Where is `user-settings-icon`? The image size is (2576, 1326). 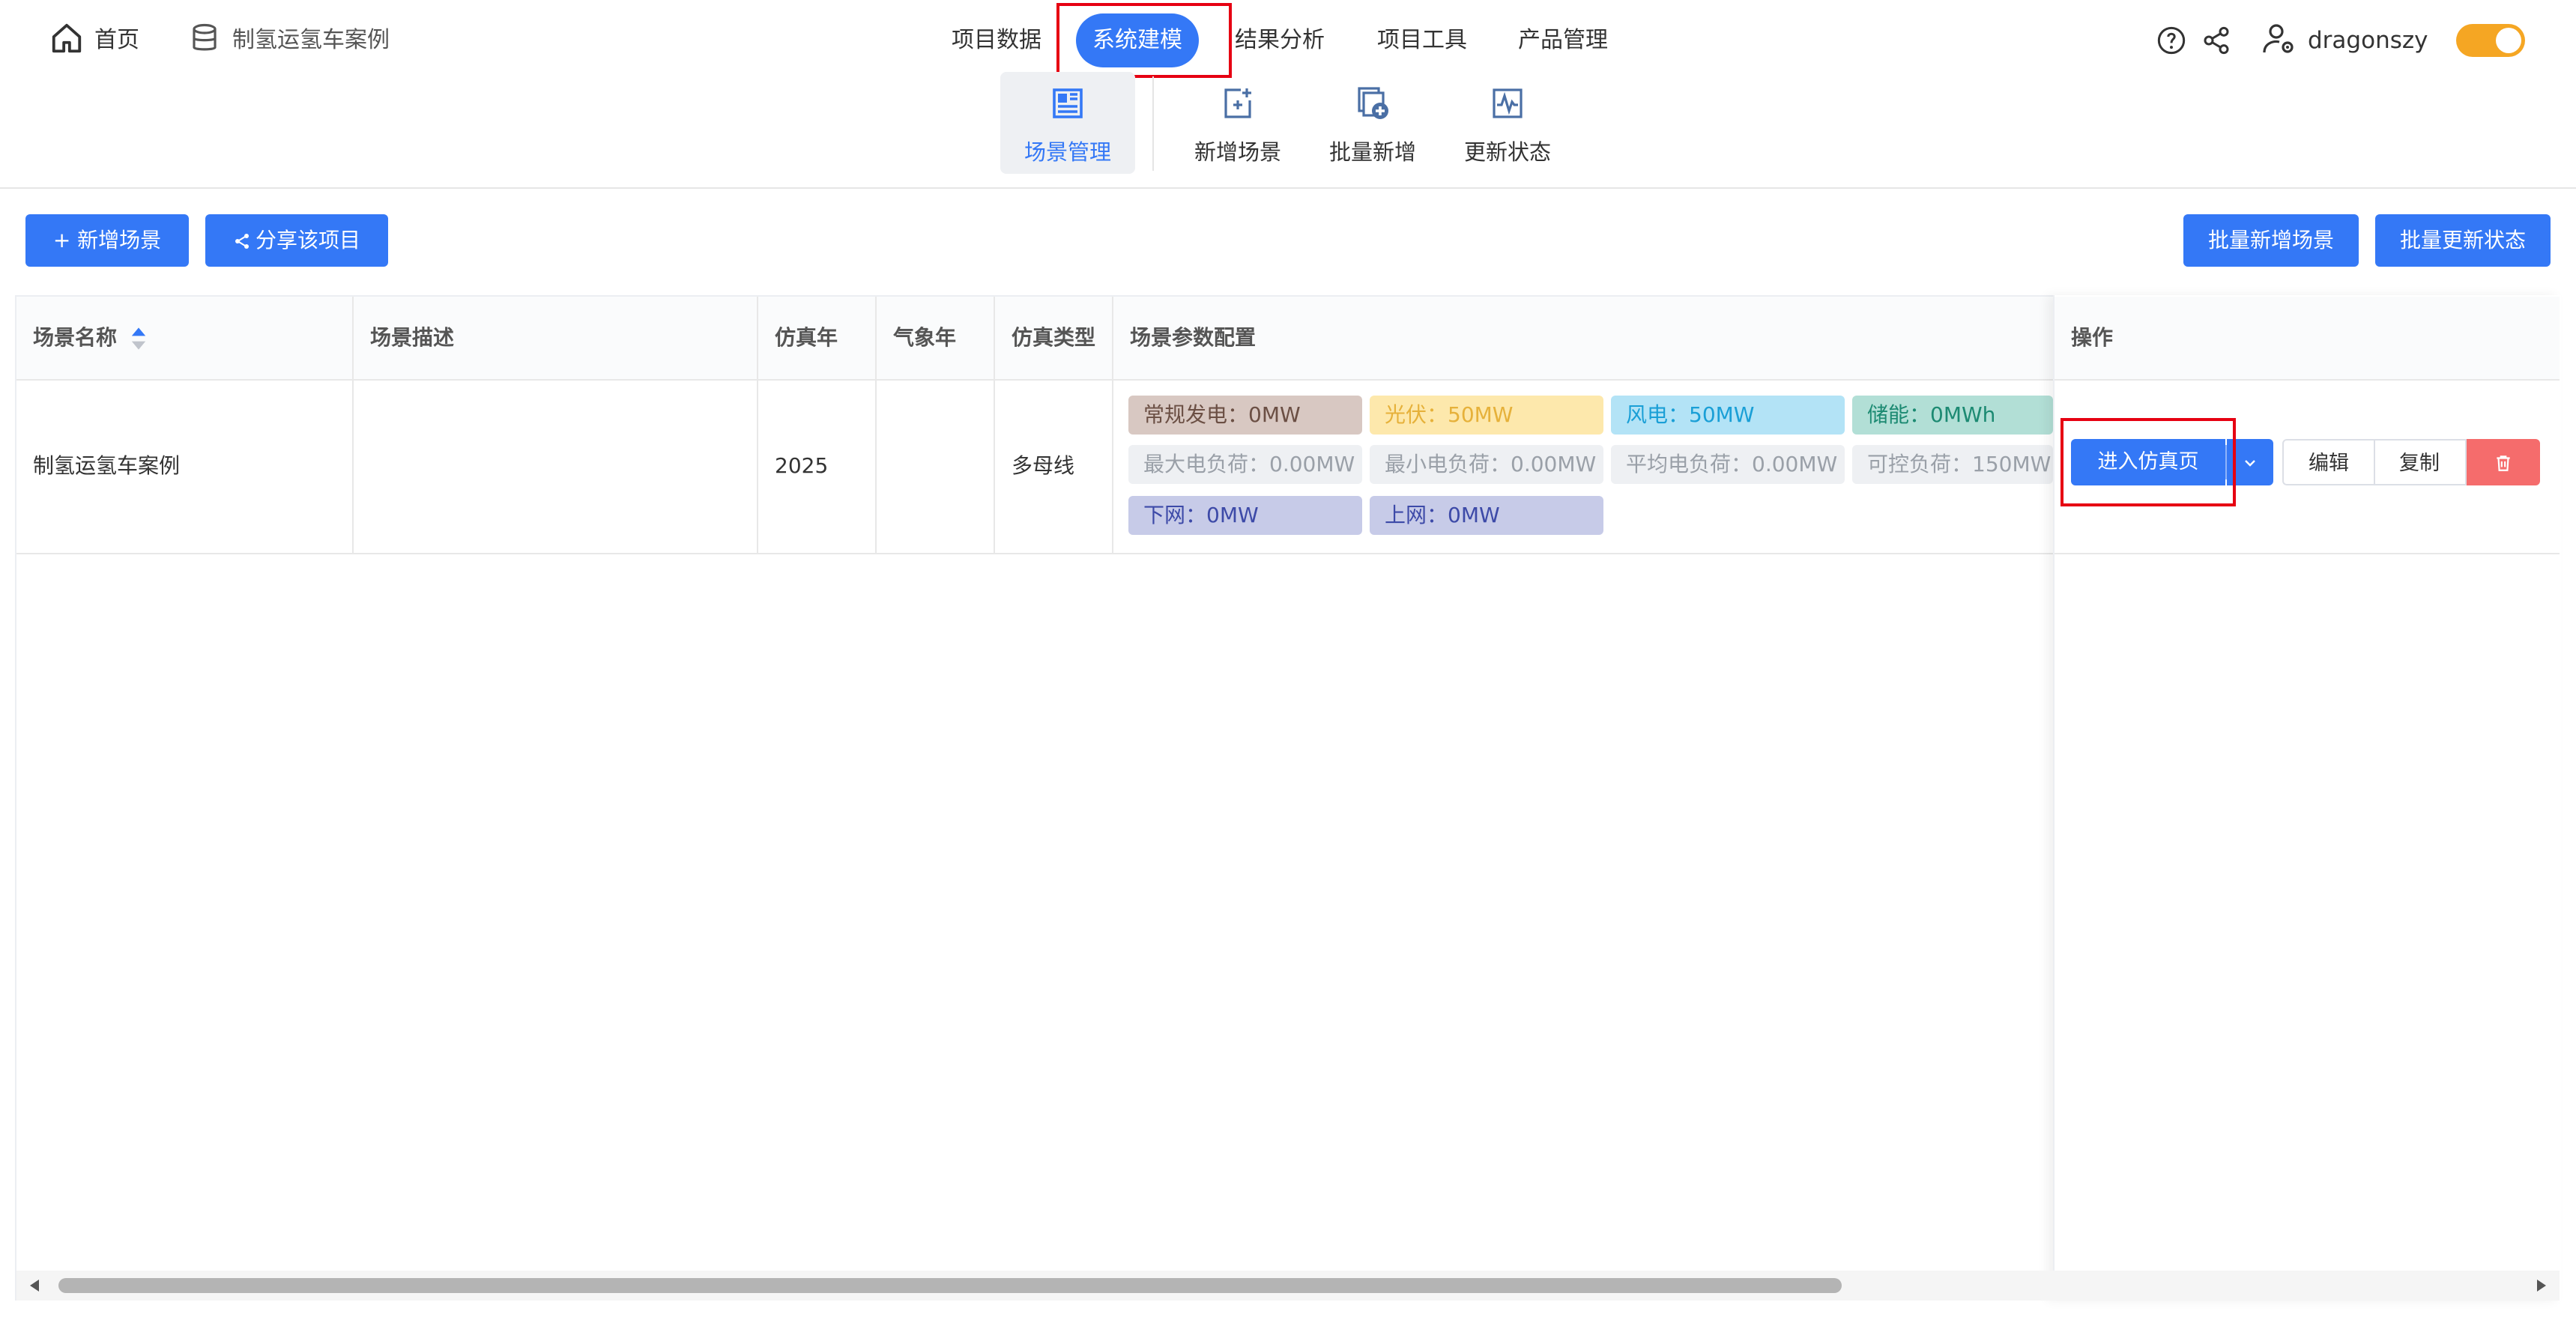
user-settings-icon is located at coordinates (2279, 39).